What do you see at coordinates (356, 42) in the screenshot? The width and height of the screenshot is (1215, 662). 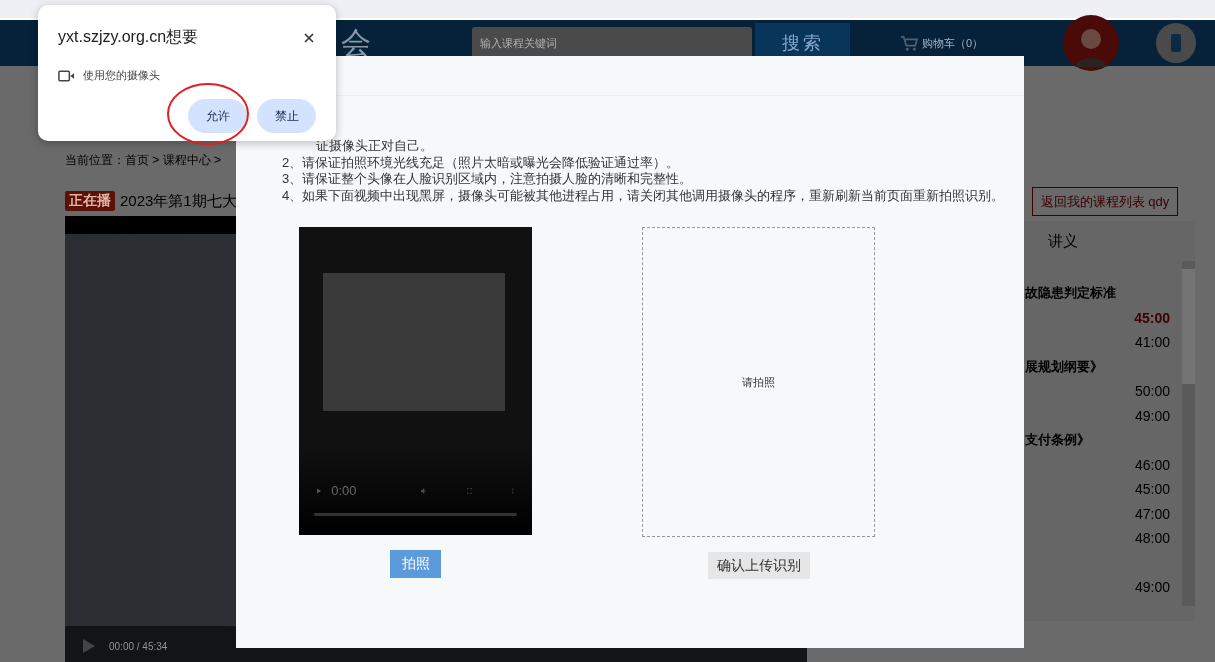 I see `site-logo: 会` at bounding box center [356, 42].